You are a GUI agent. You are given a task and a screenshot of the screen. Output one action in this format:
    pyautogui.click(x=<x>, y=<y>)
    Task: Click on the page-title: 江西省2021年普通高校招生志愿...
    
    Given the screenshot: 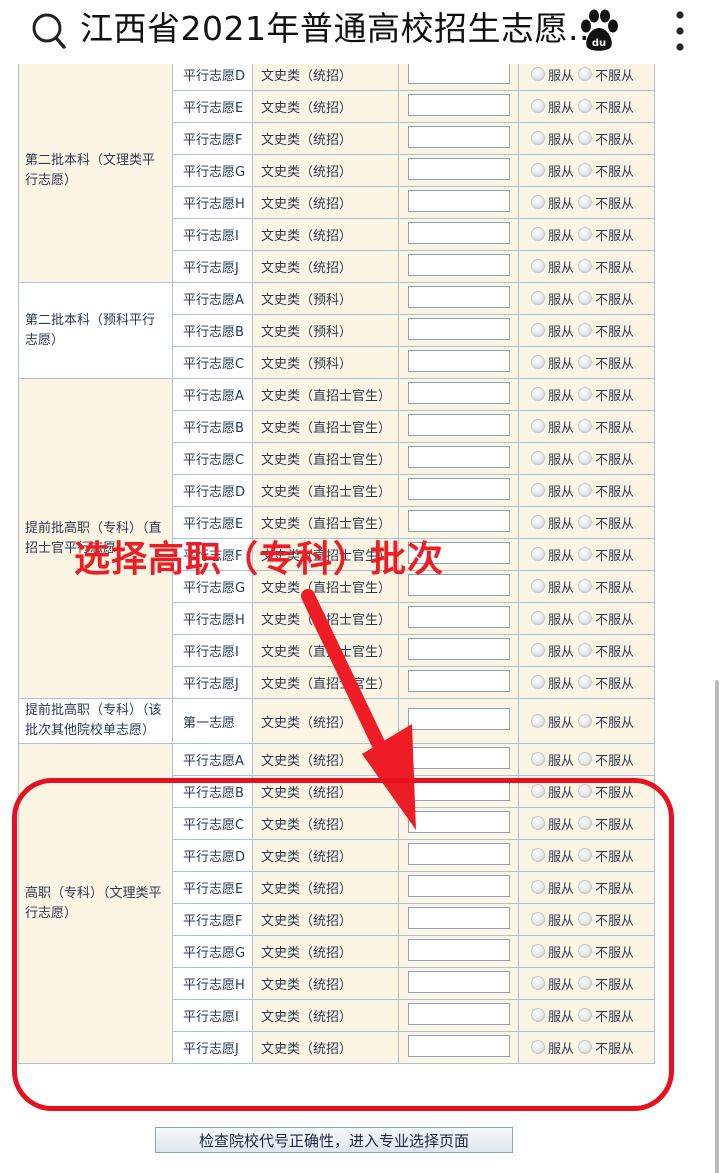 What is the action you would take?
    pyautogui.click(x=340, y=29)
    